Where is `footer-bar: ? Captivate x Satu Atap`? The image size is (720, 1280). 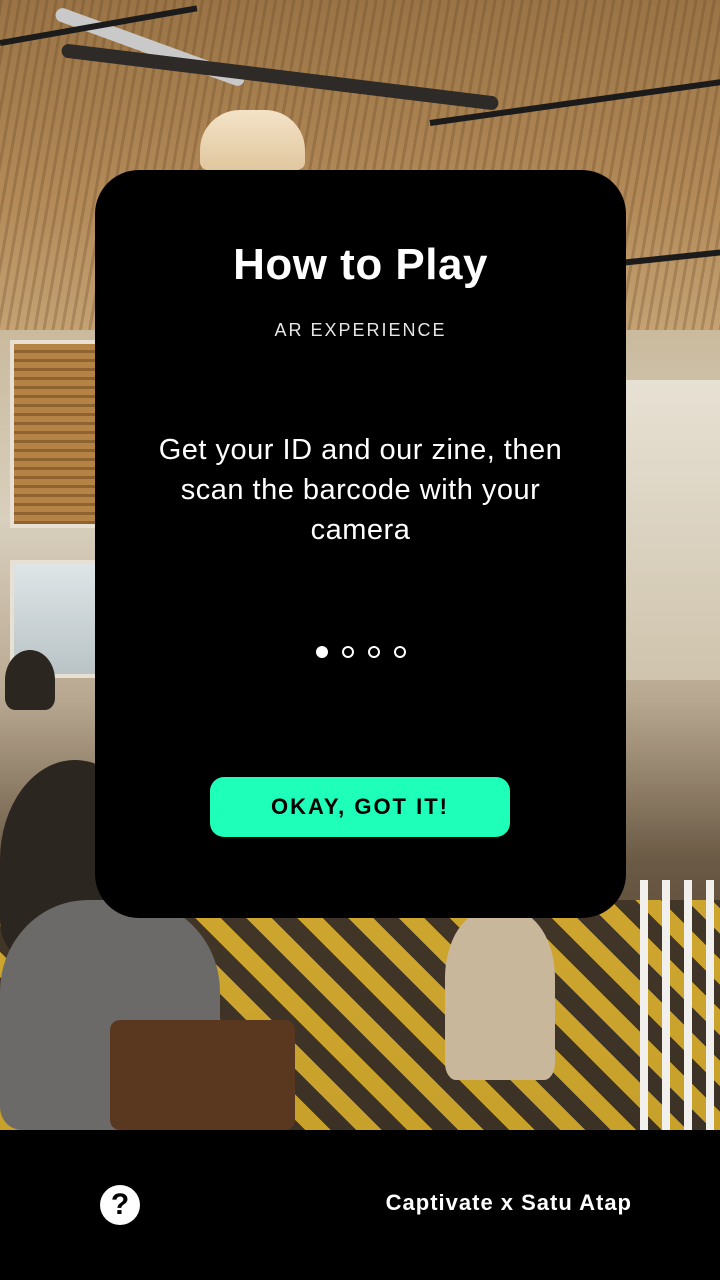
footer-bar: ? Captivate x Satu Atap is located at coordinates (360, 1205).